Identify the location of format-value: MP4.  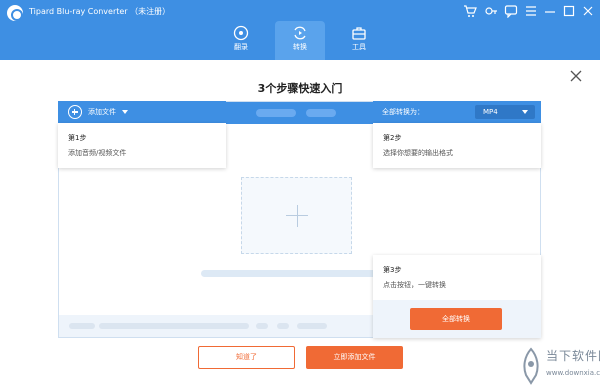
(490, 112).